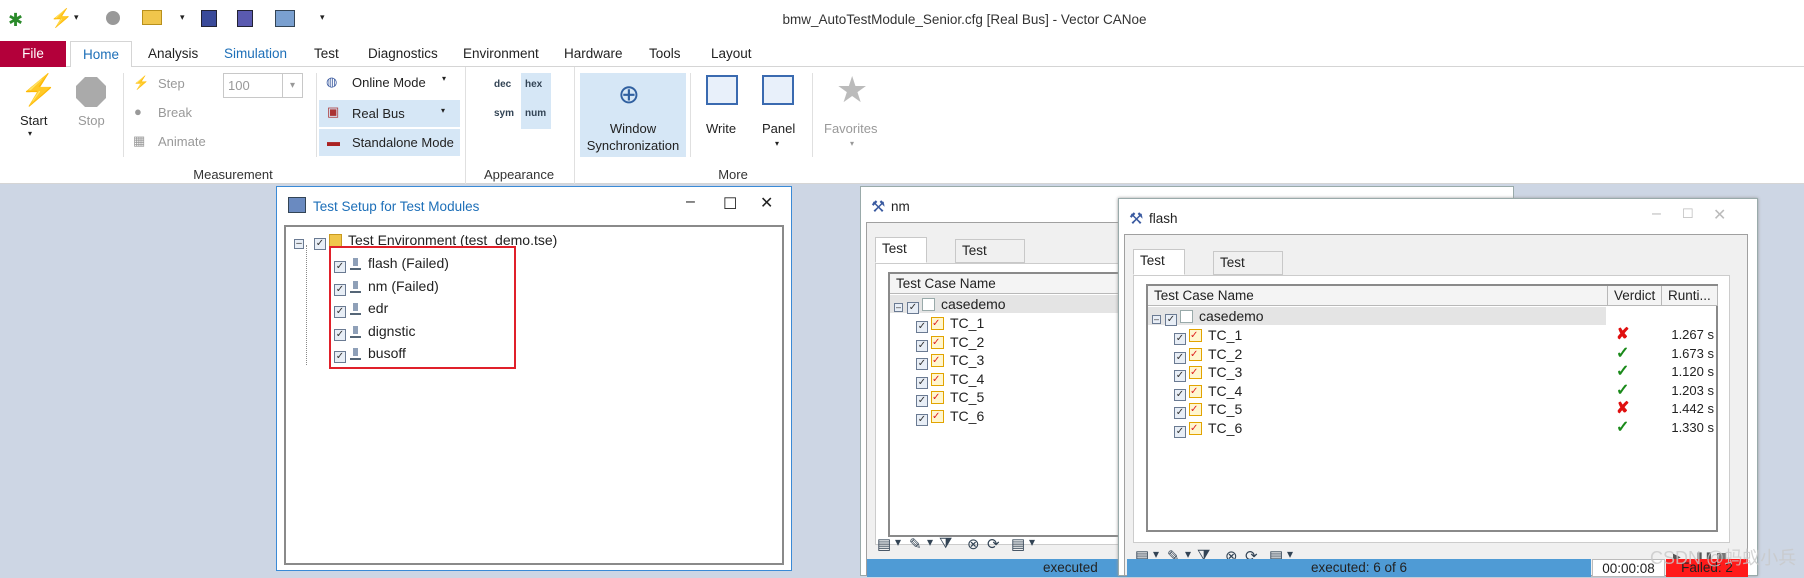 The image size is (1804, 578). Describe the element at coordinates (973, 544) in the screenshot. I see `delete-report-icon: ⊗` at that location.